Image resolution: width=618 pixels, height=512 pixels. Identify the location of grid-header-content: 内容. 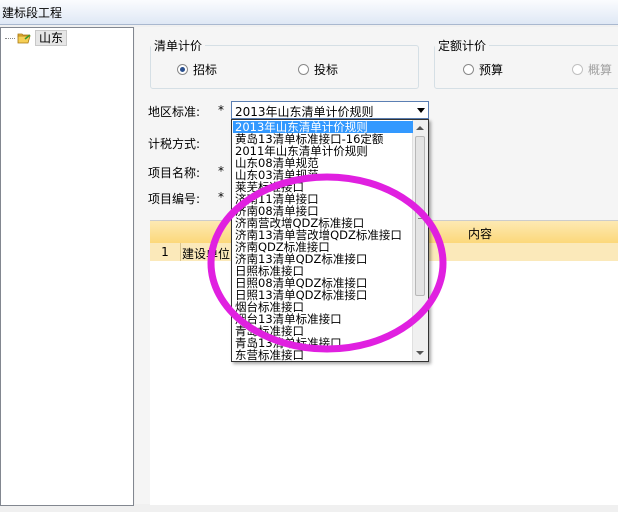
(480, 234).